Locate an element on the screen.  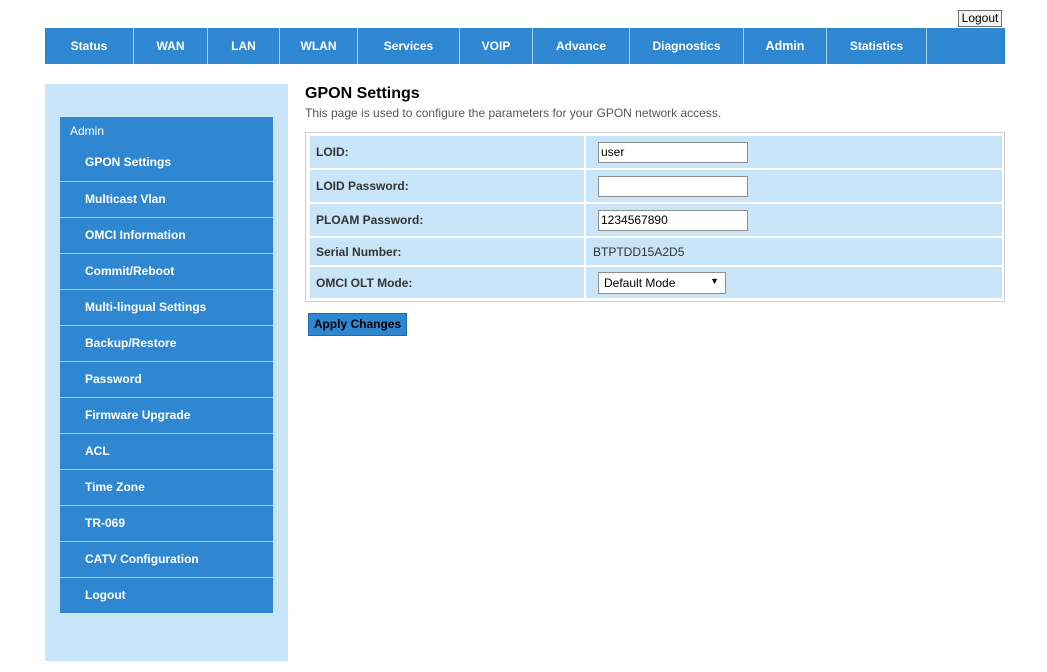
tab-status: Status is located at coordinates (89, 46).